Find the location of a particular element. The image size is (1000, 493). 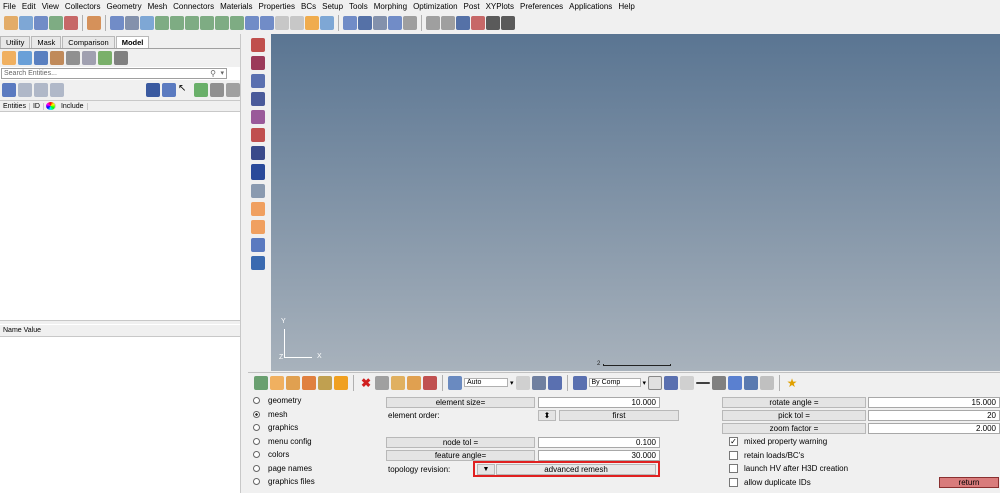

numbering-icon is located at coordinates (258, 172).